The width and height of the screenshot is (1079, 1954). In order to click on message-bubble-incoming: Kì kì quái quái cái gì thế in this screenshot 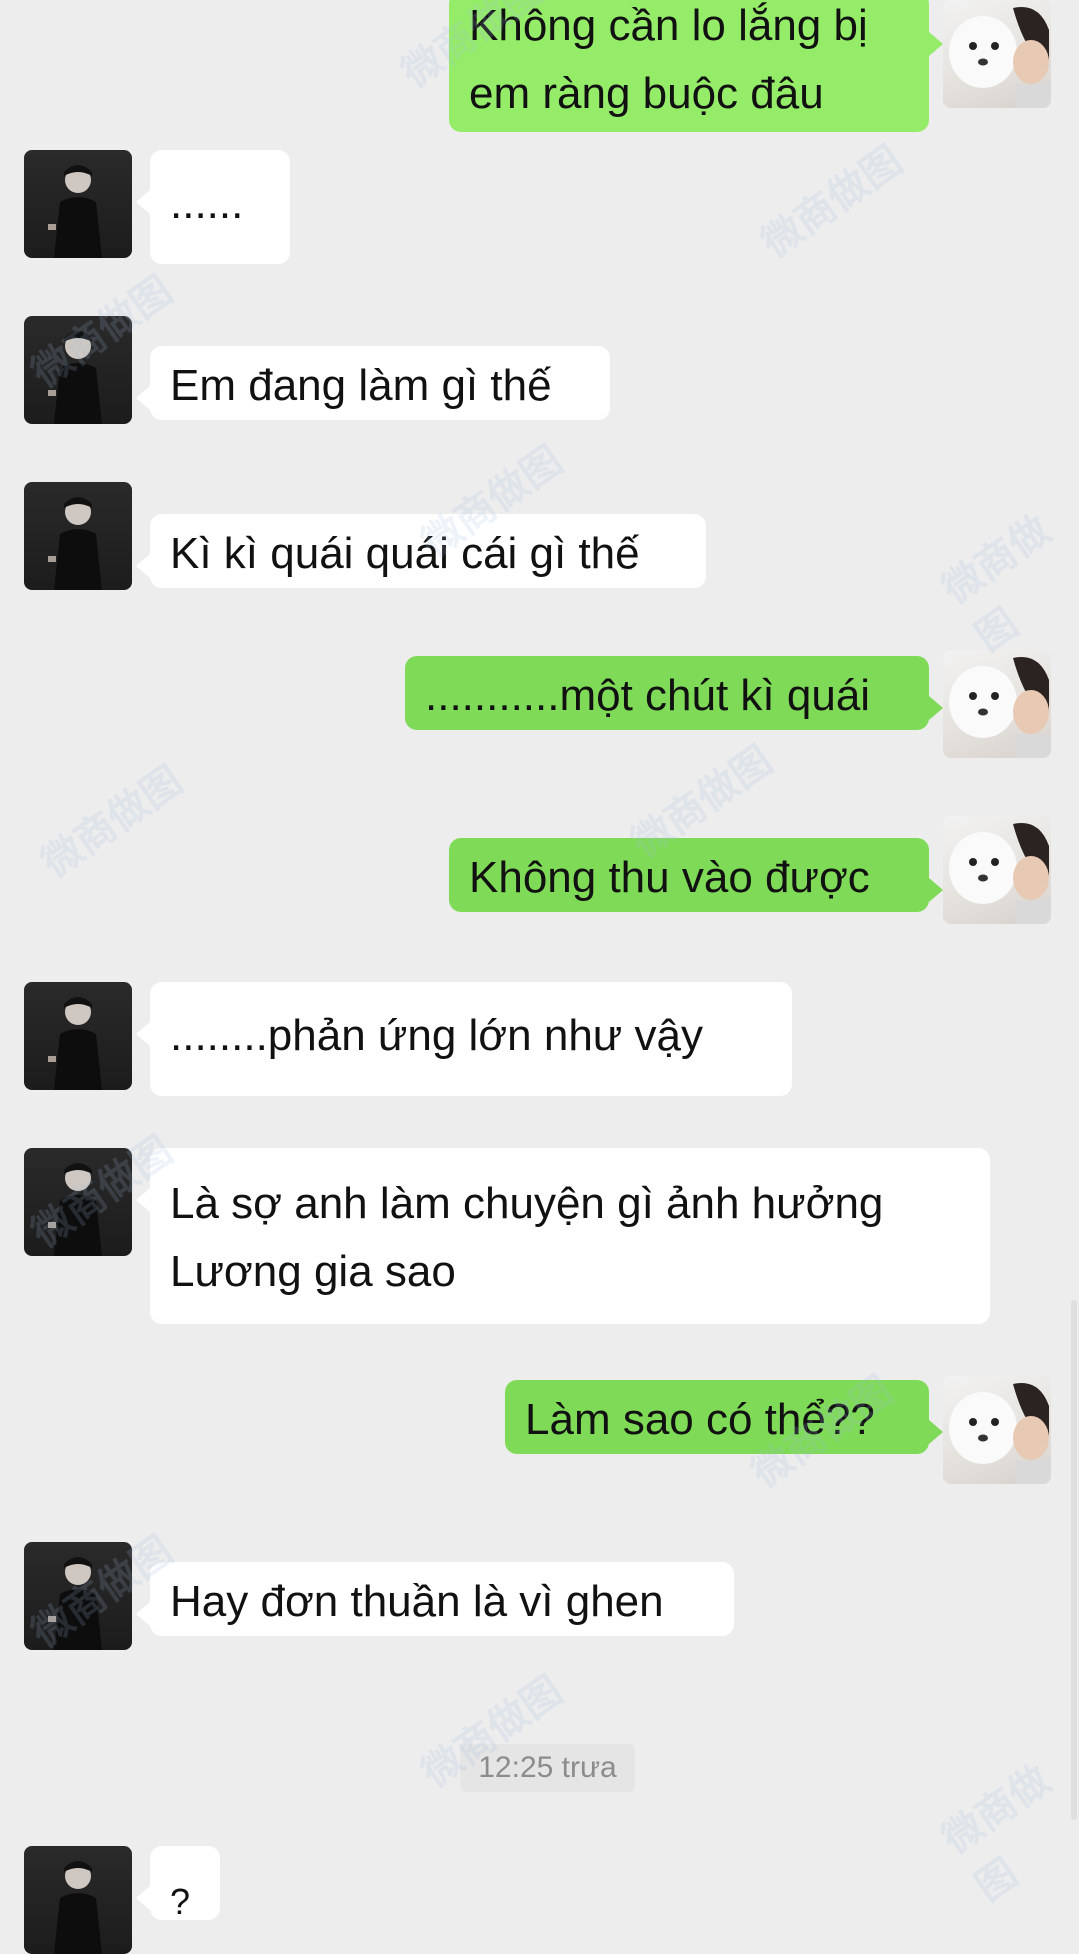, I will do `click(421, 551)`.